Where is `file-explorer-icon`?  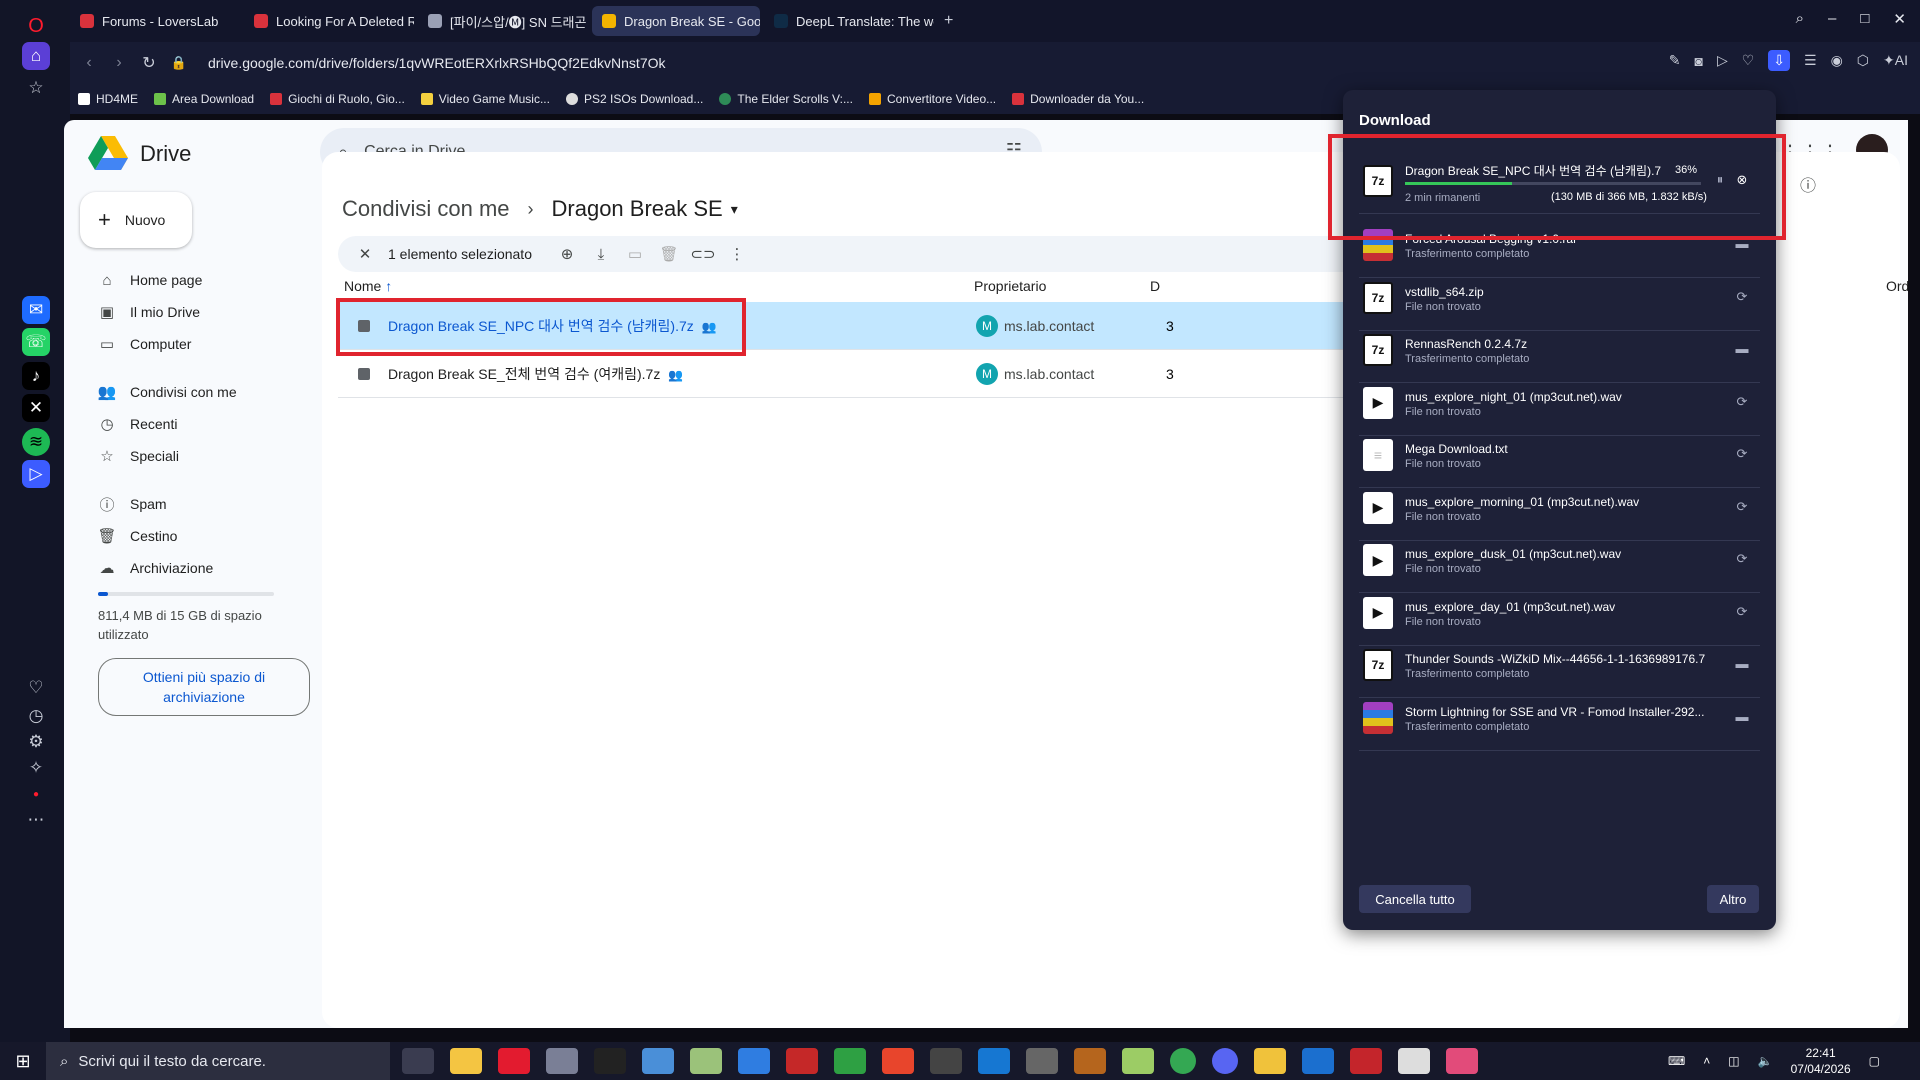
file-explorer-icon is located at coordinates (466, 1061).